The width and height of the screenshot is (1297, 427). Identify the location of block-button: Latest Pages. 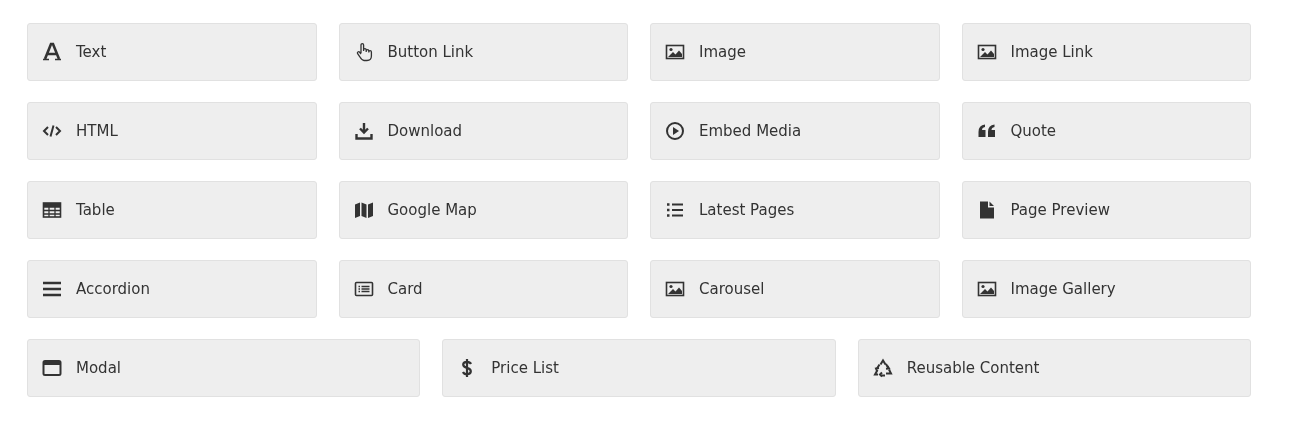
(795, 210).